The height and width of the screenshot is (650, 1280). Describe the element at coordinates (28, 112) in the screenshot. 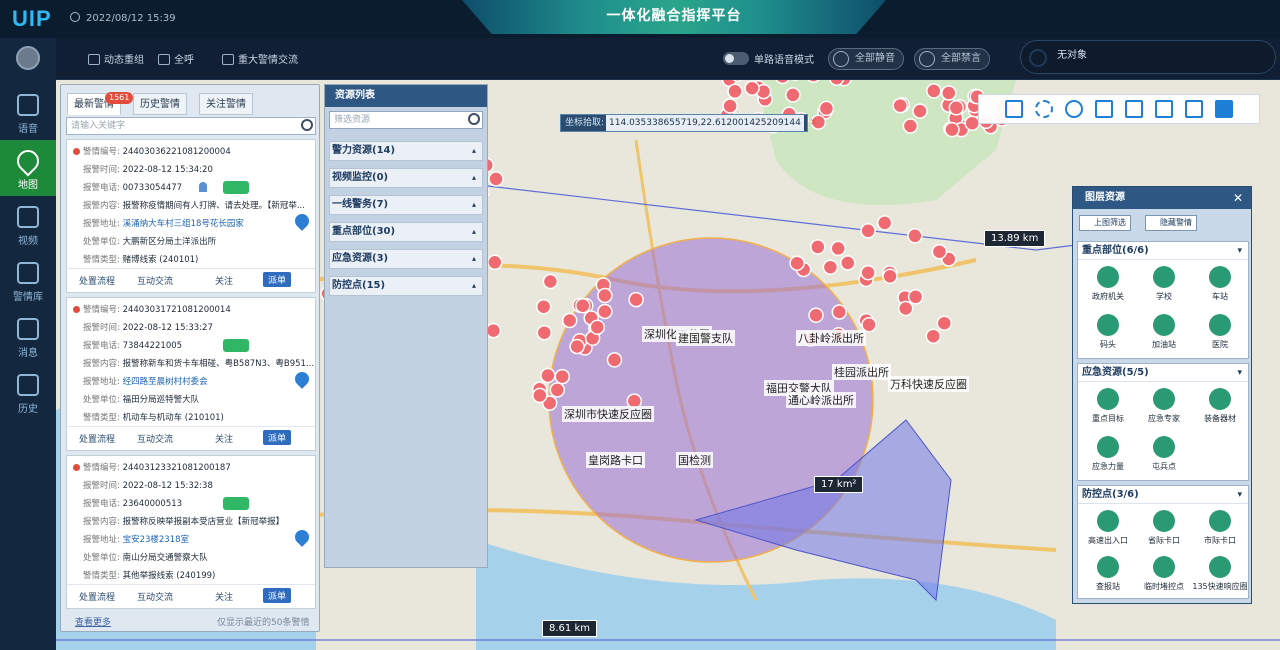

I see `nav-voice: 语音` at that location.